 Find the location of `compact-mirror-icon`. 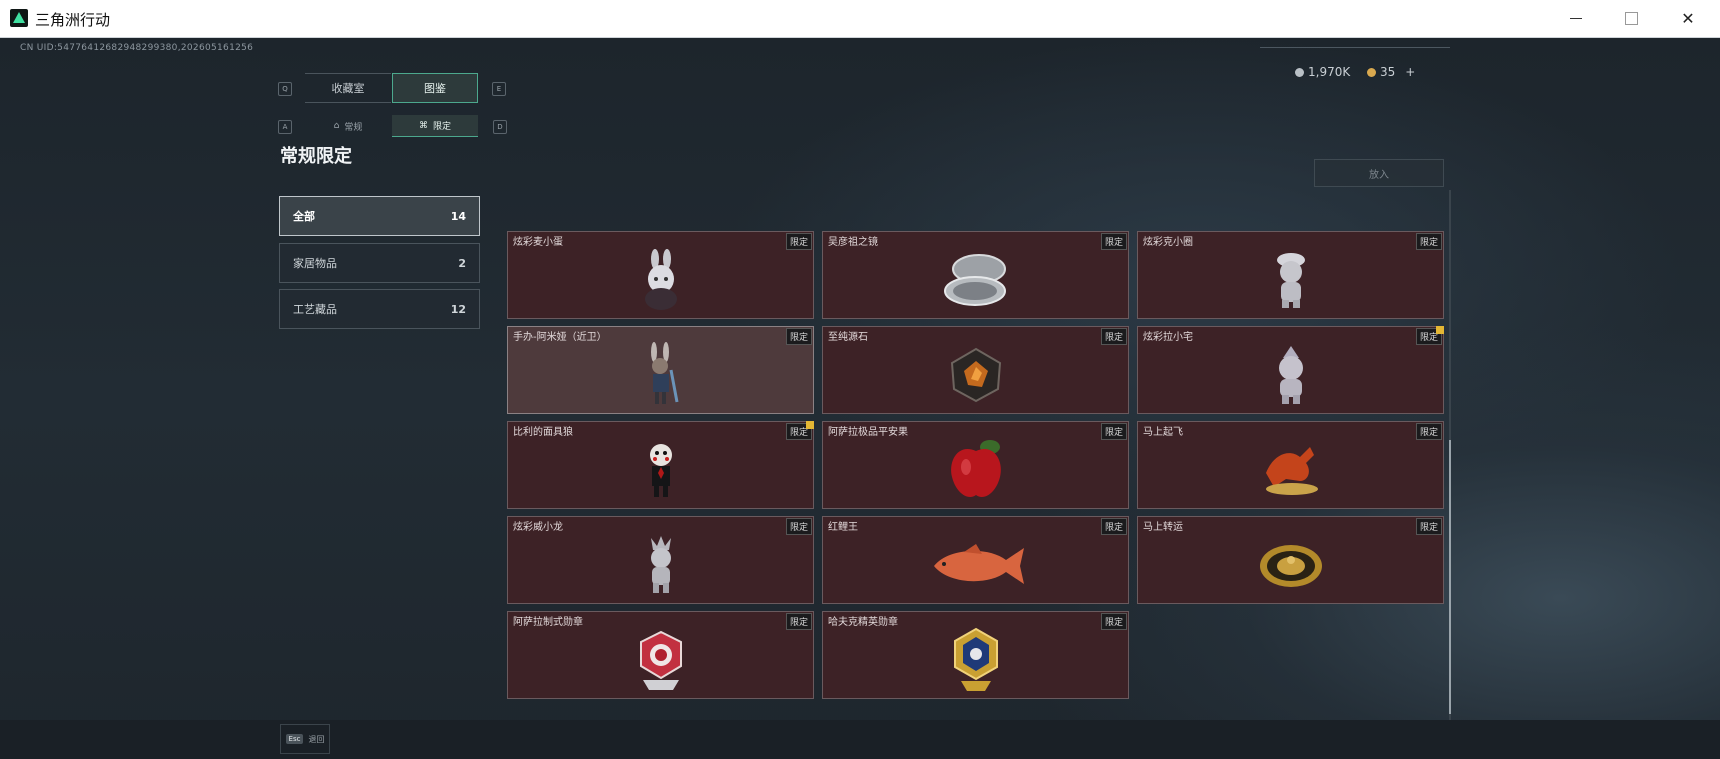

compact-mirror-icon is located at coordinates (974, 280).